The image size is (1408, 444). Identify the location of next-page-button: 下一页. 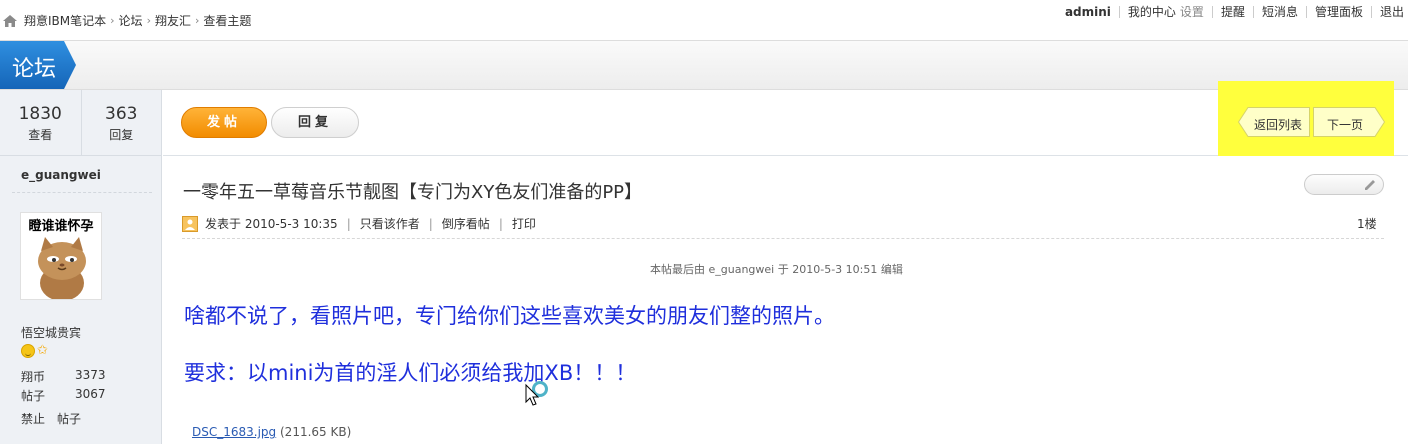
(1349, 122).